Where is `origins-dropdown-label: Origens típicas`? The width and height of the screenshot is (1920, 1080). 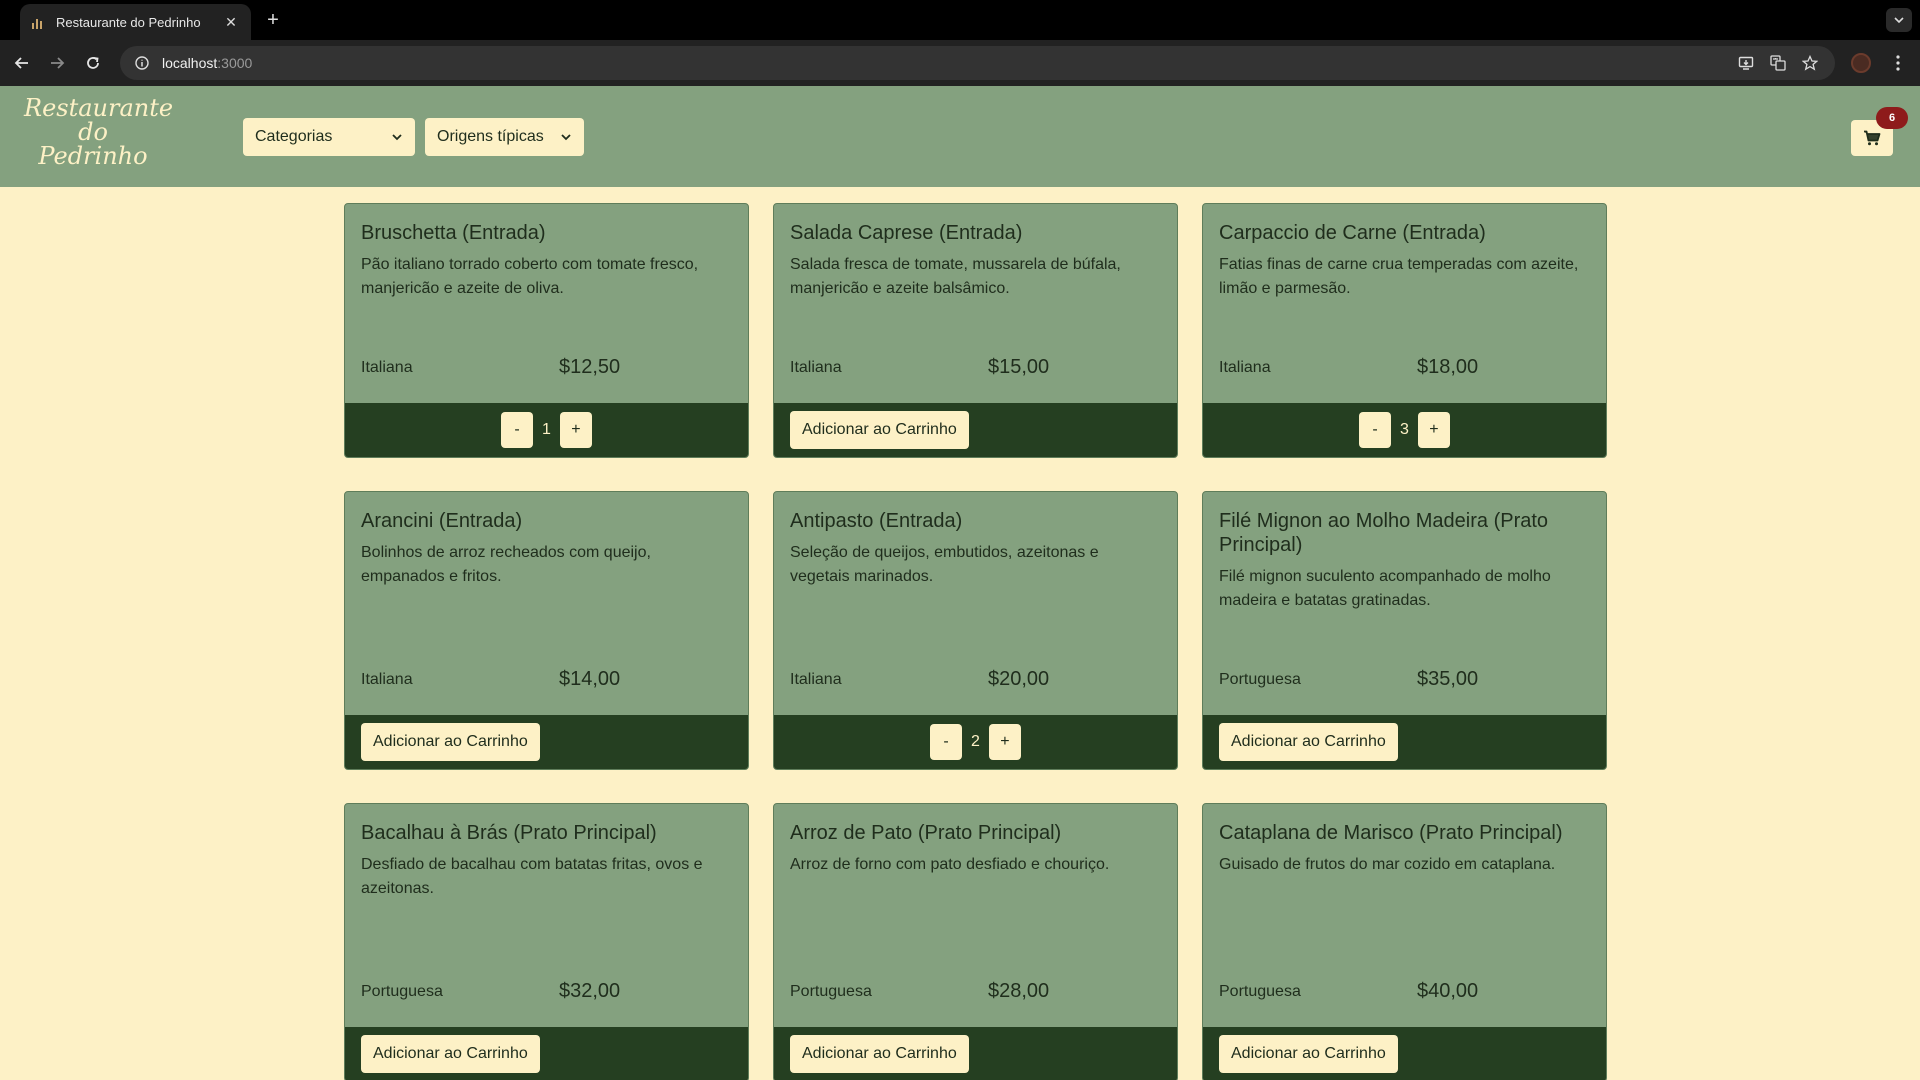 origins-dropdown-label: Origens típicas is located at coordinates (490, 136).